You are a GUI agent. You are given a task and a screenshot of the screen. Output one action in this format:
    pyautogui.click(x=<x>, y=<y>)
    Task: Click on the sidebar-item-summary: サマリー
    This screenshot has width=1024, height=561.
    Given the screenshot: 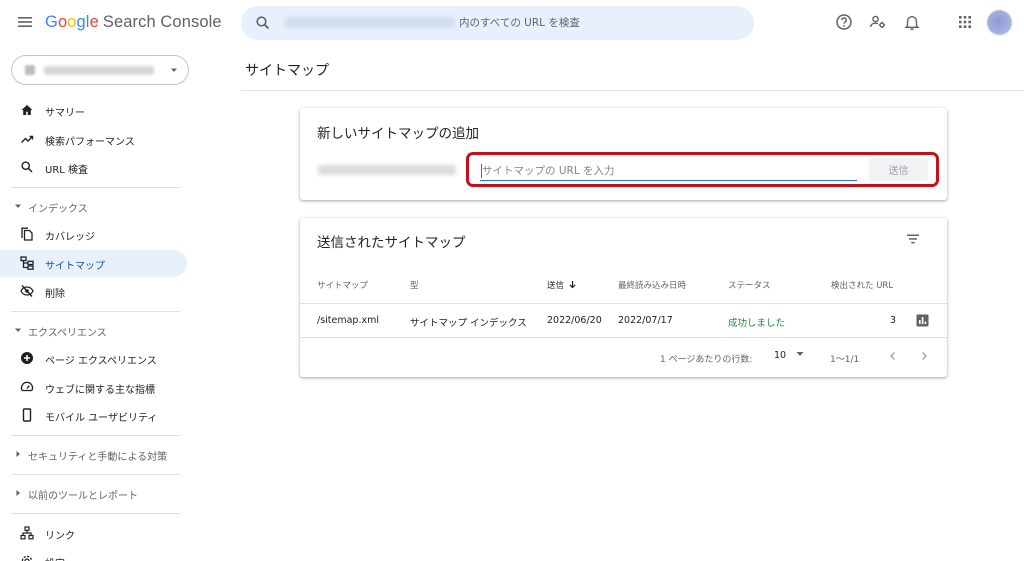 What is the action you would take?
    pyautogui.click(x=93, y=110)
    